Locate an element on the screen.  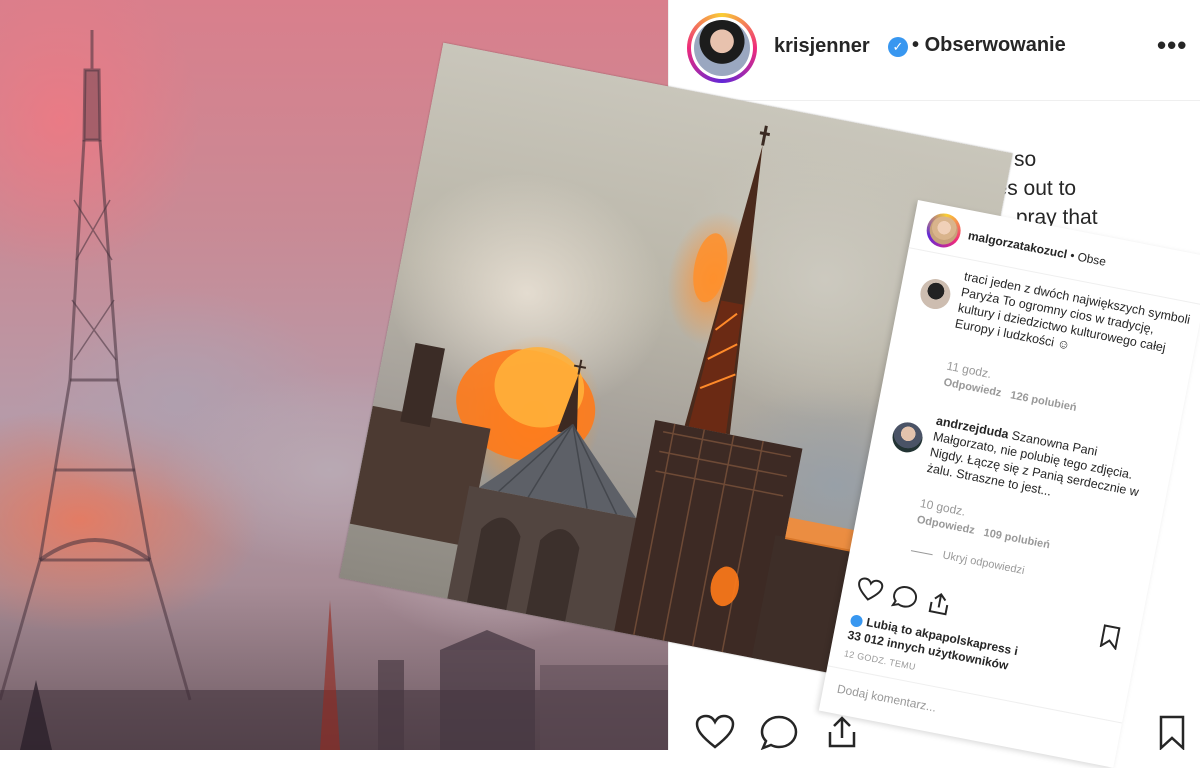
post-username: krisjenner is located at coordinates (822, 46).